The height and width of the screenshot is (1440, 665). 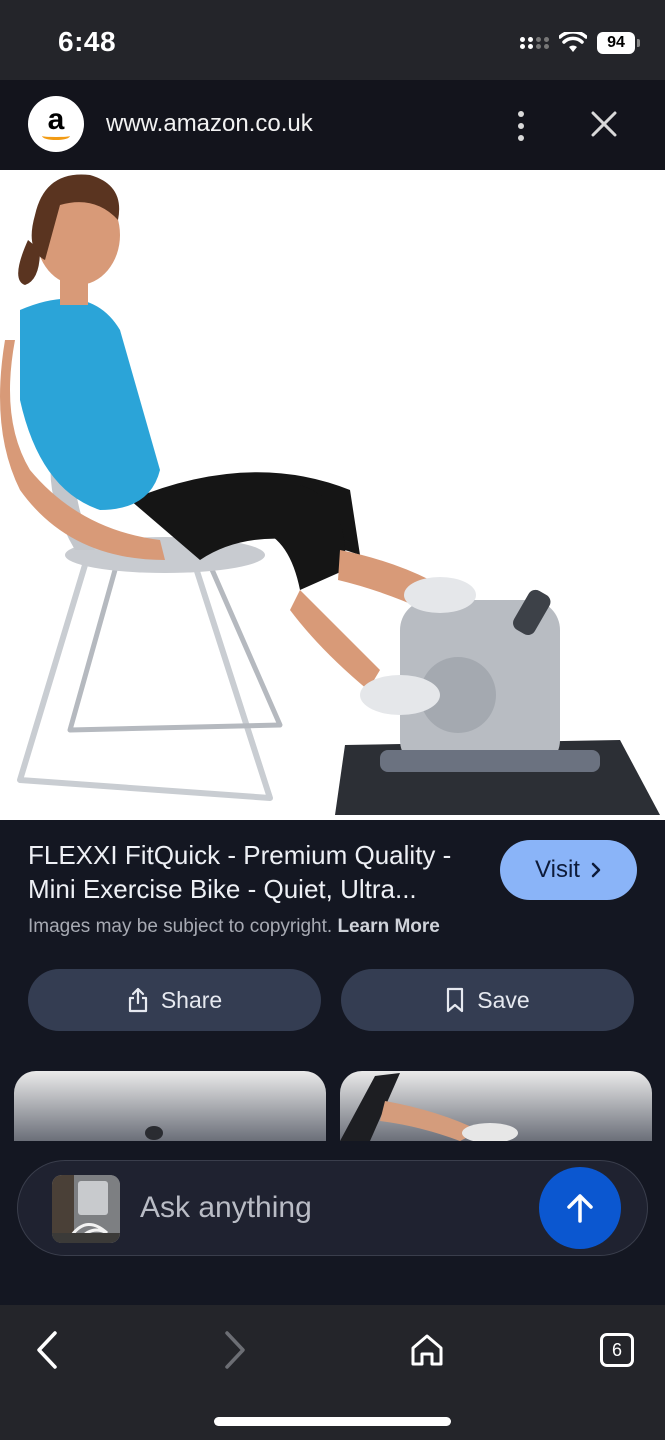 I want to click on home-button, so click(x=427, y=1350).